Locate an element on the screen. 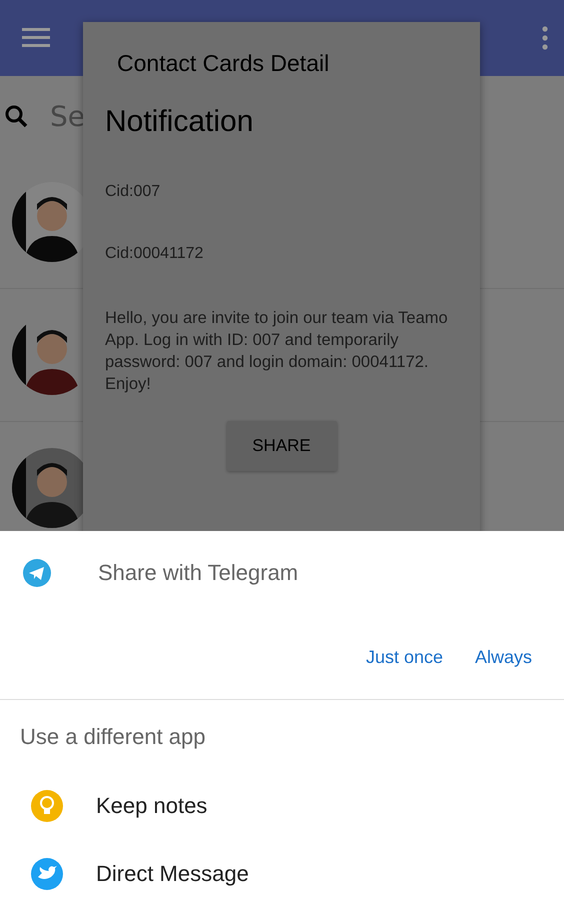 The height and width of the screenshot is (900, 564). notification-heading: Notification is located at coordinates (179, 122).